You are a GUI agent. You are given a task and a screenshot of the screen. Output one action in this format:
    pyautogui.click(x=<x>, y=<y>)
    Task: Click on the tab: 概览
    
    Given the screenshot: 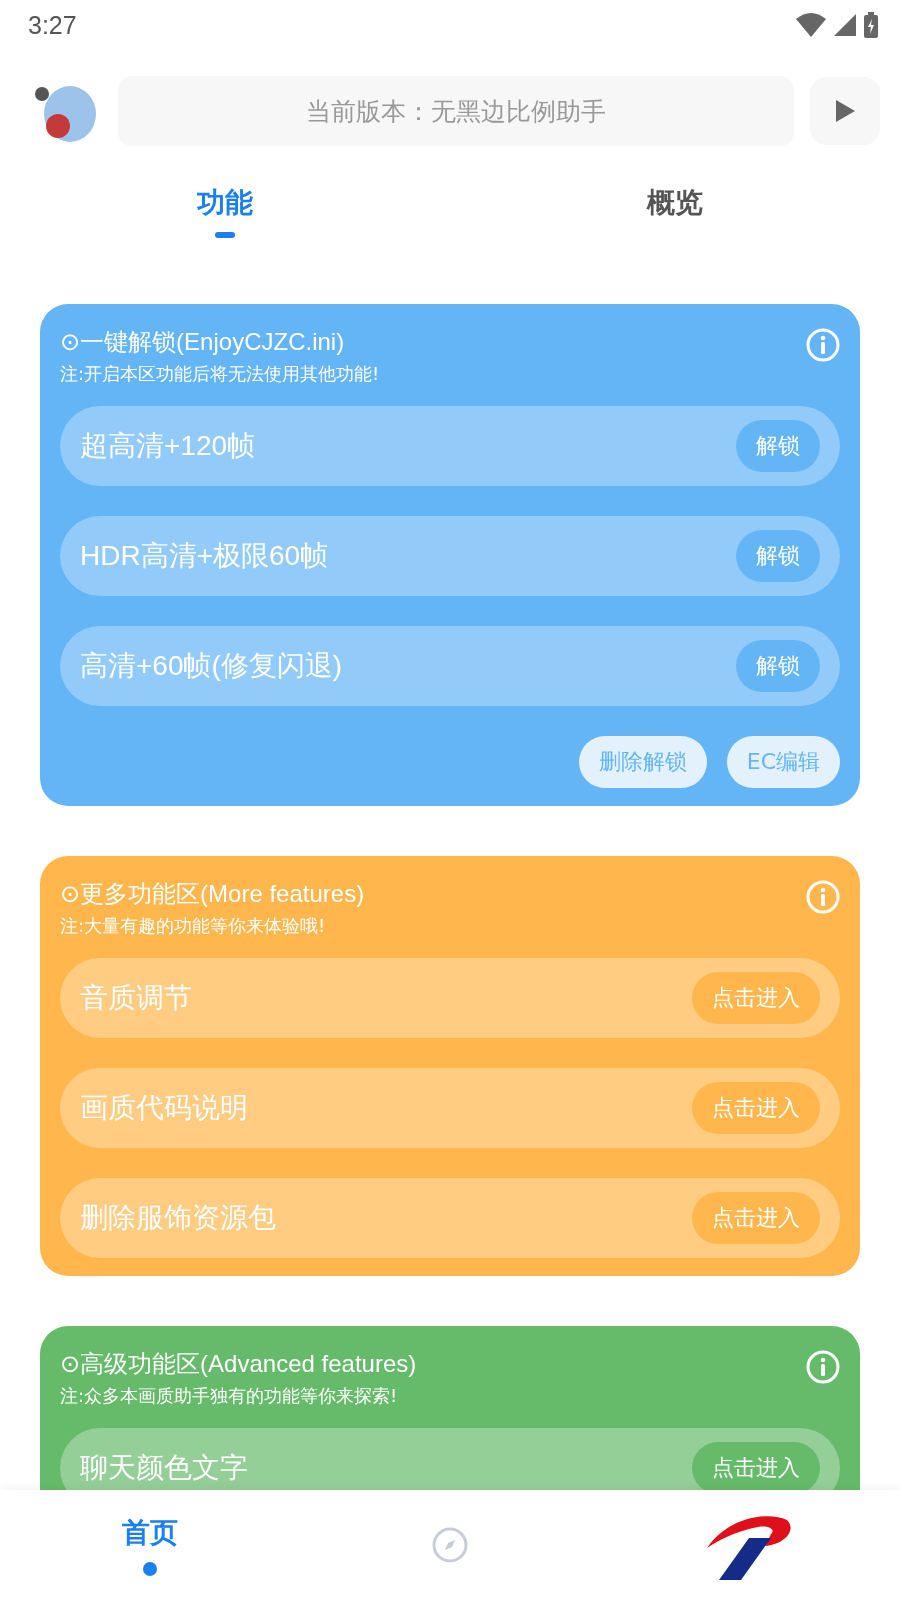 What is the action you would take?
    pyautogui.click(x=675, y=211)
    